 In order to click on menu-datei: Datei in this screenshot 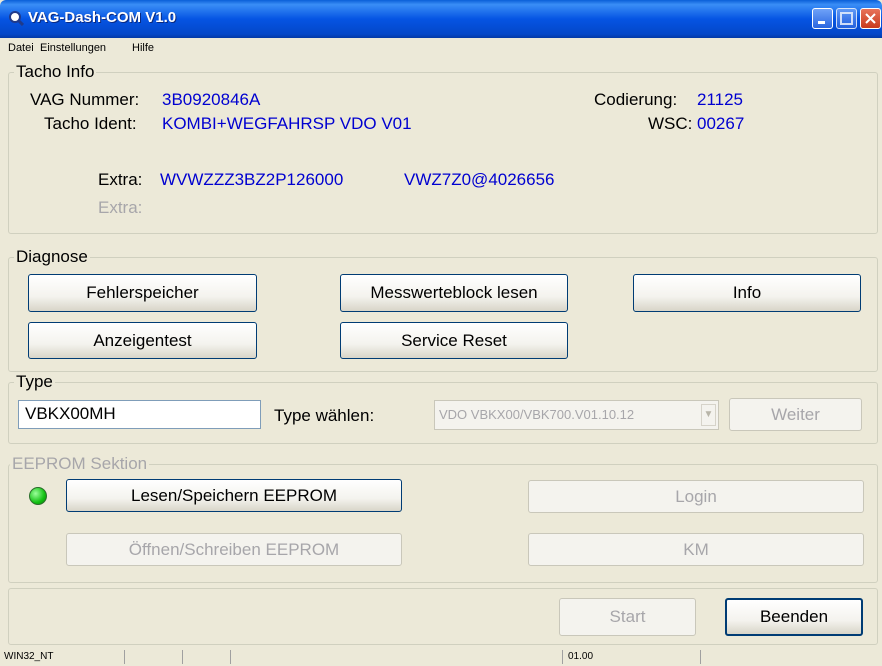, I will do `click(21, 48)`.